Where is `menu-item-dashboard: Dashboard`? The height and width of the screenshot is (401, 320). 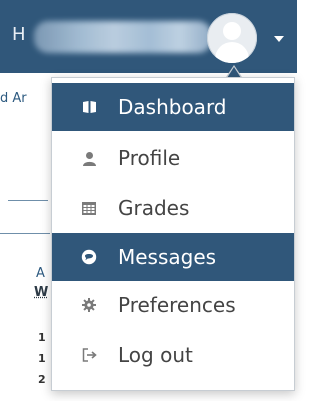
menu-item-dashboard: Dashboard is located at coordinates (173, 107).